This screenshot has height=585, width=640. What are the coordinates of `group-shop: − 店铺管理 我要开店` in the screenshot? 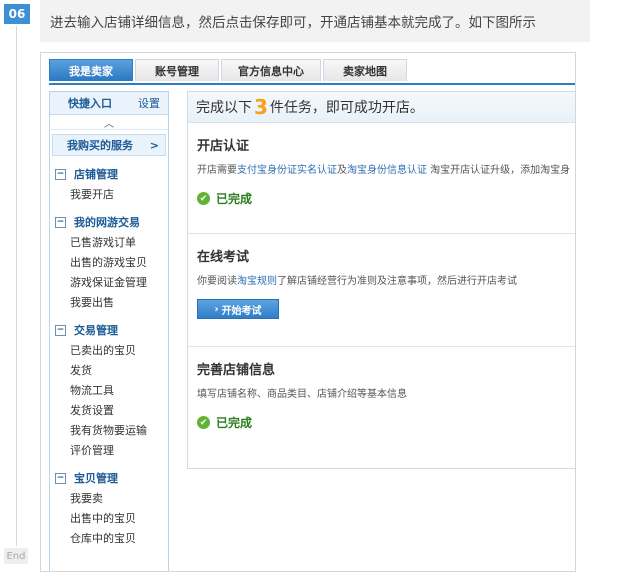 It's located at (109, 184).